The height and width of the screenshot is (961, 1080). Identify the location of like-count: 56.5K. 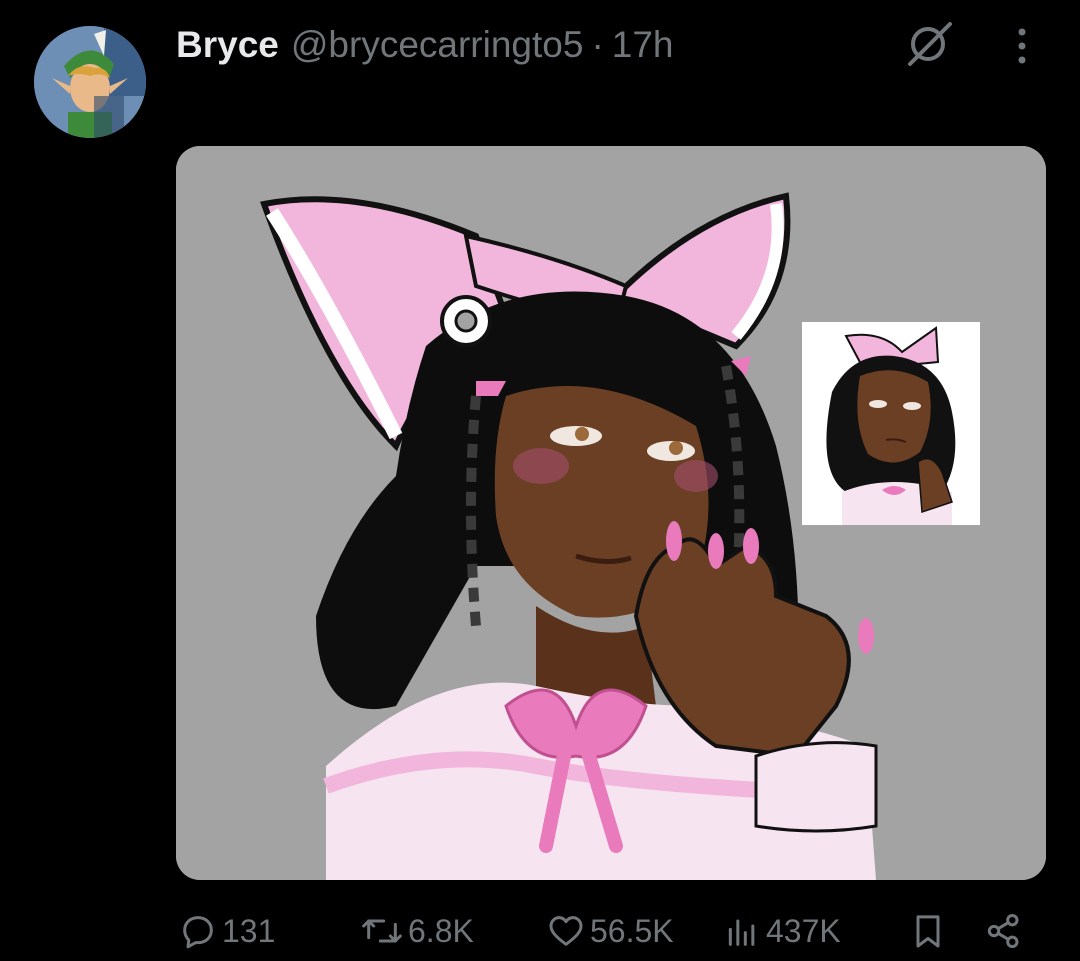
(632, 930).